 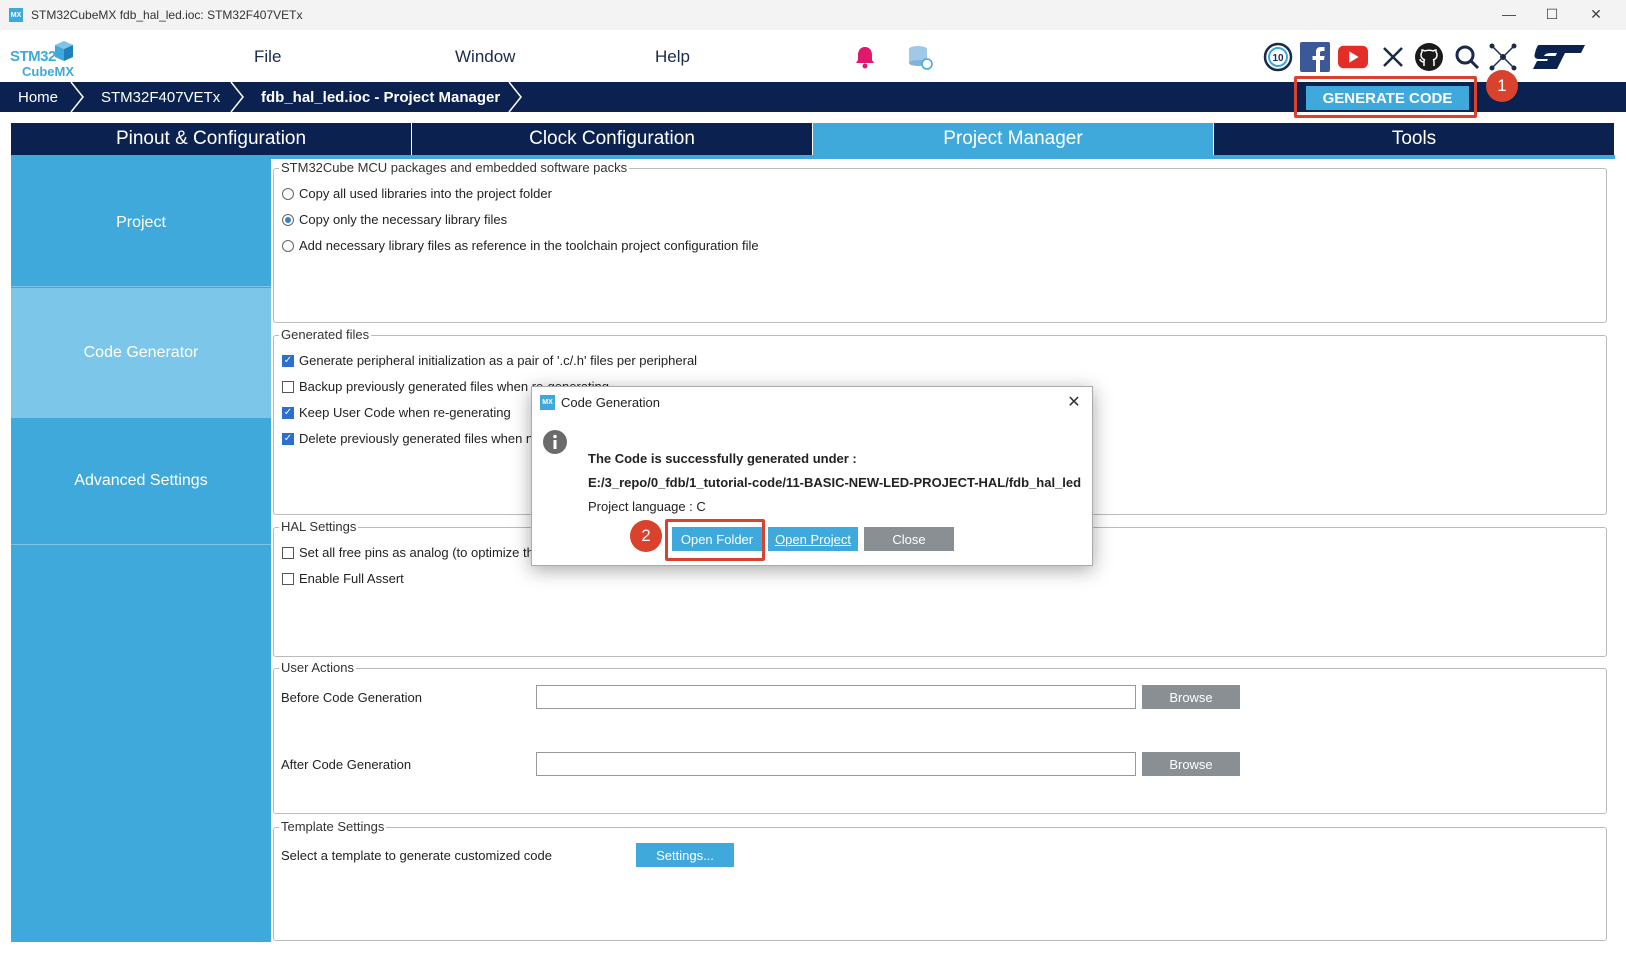 What do you see at coordinates (611, 402) in the screenshot?
I see `dialog-title: Code Generation` at bounding box center [611, 402].